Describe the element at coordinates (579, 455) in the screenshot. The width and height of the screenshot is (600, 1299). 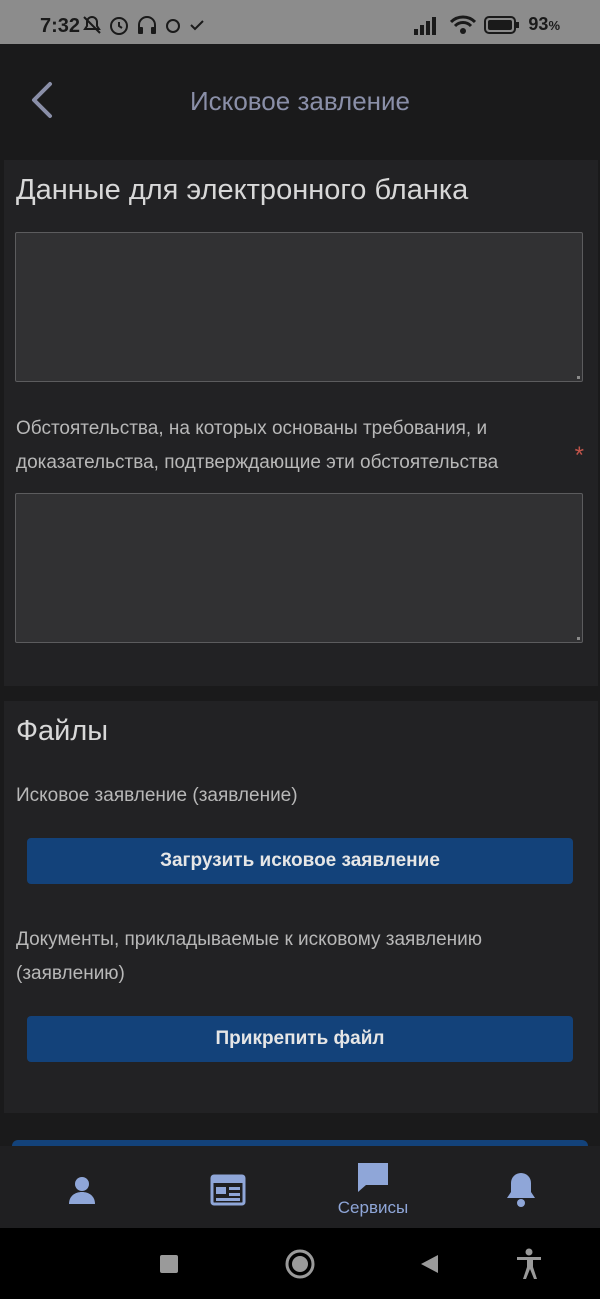
I see `required-mark: *` at that location.